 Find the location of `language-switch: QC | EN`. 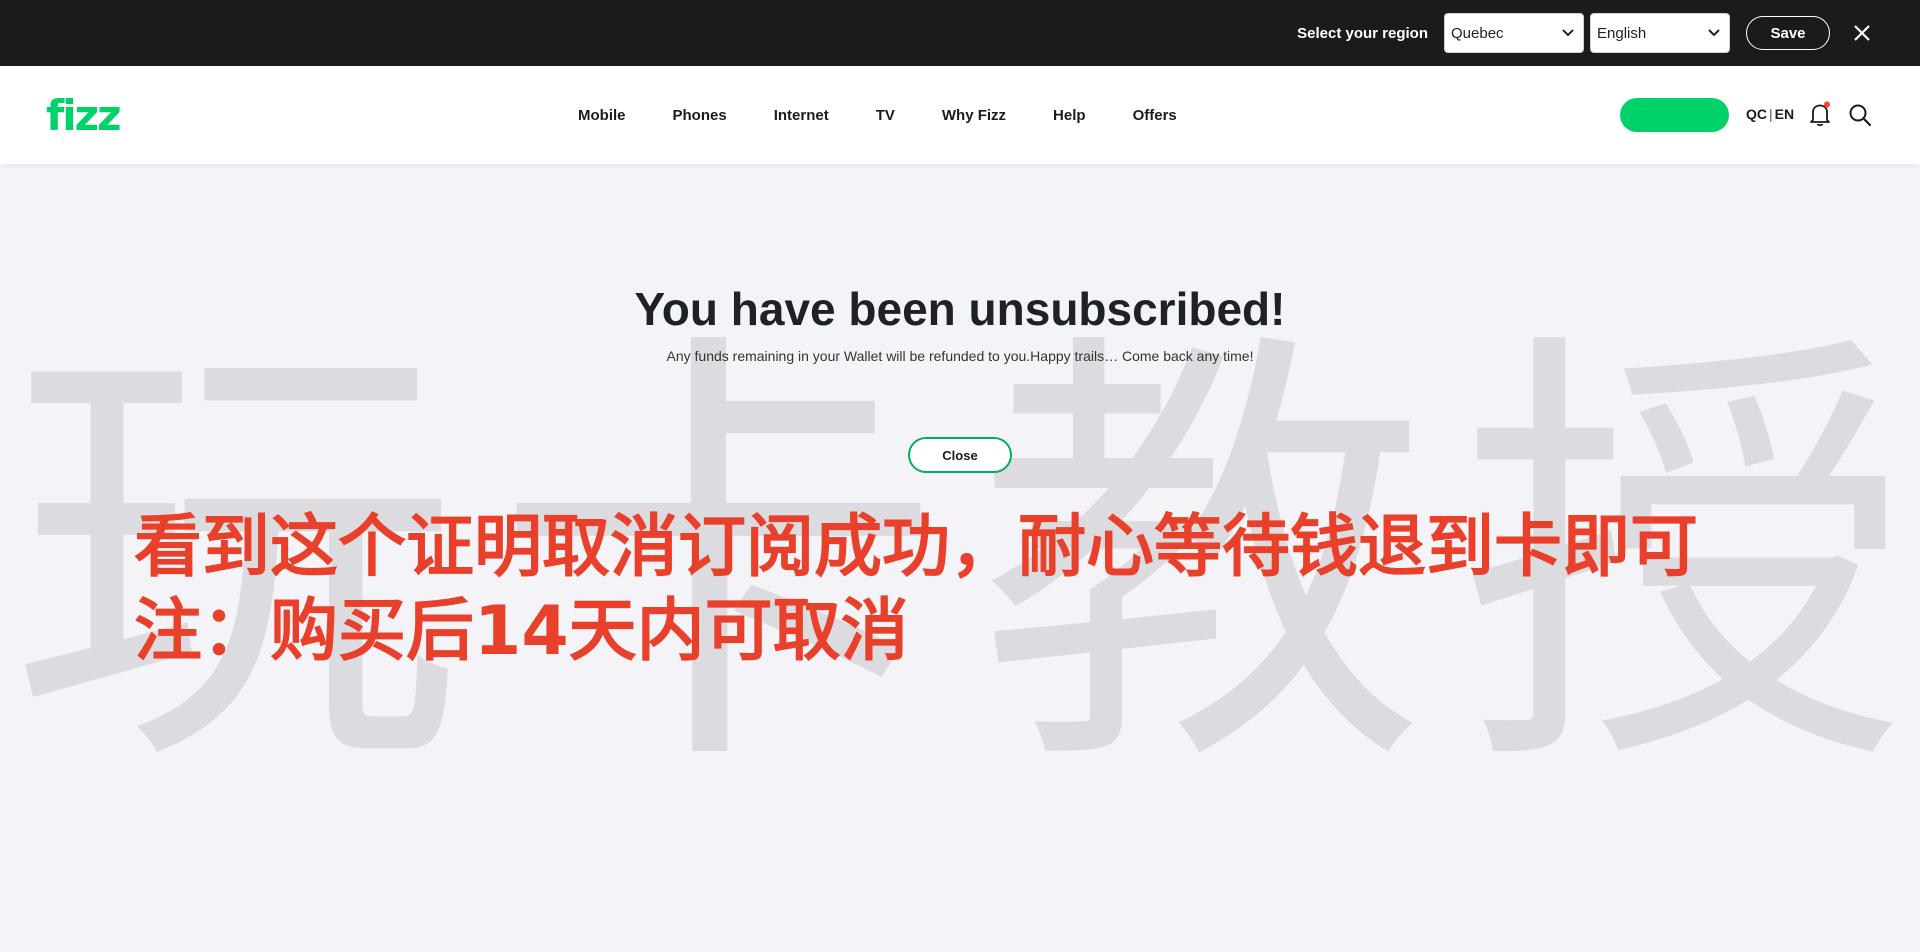

language-switch: QC | EN is located at coordinates (1770, 114).